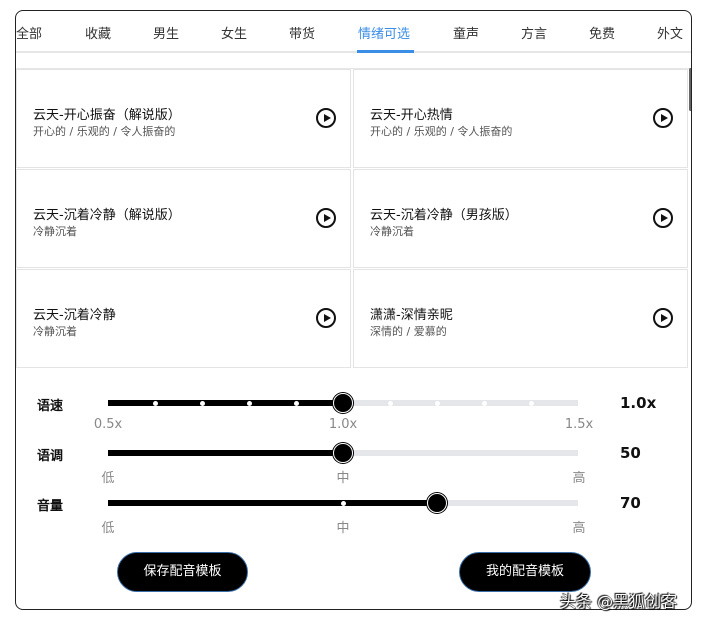  Describe the element at coordinates (444, 215) in the screenshot. I see `voice-title: 云天-沉着冷静（男孩版）` at that location.